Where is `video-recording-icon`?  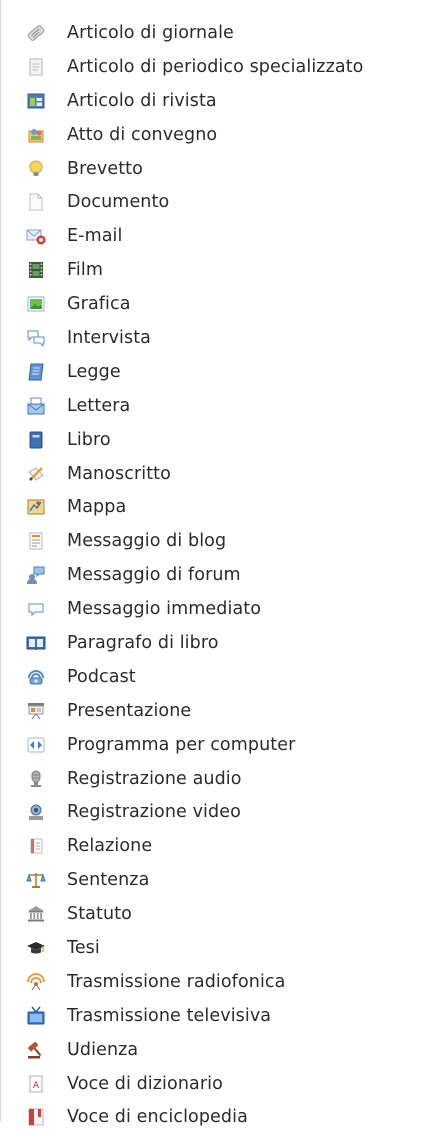
video-recording-icon is located at coordinates (36, 812).